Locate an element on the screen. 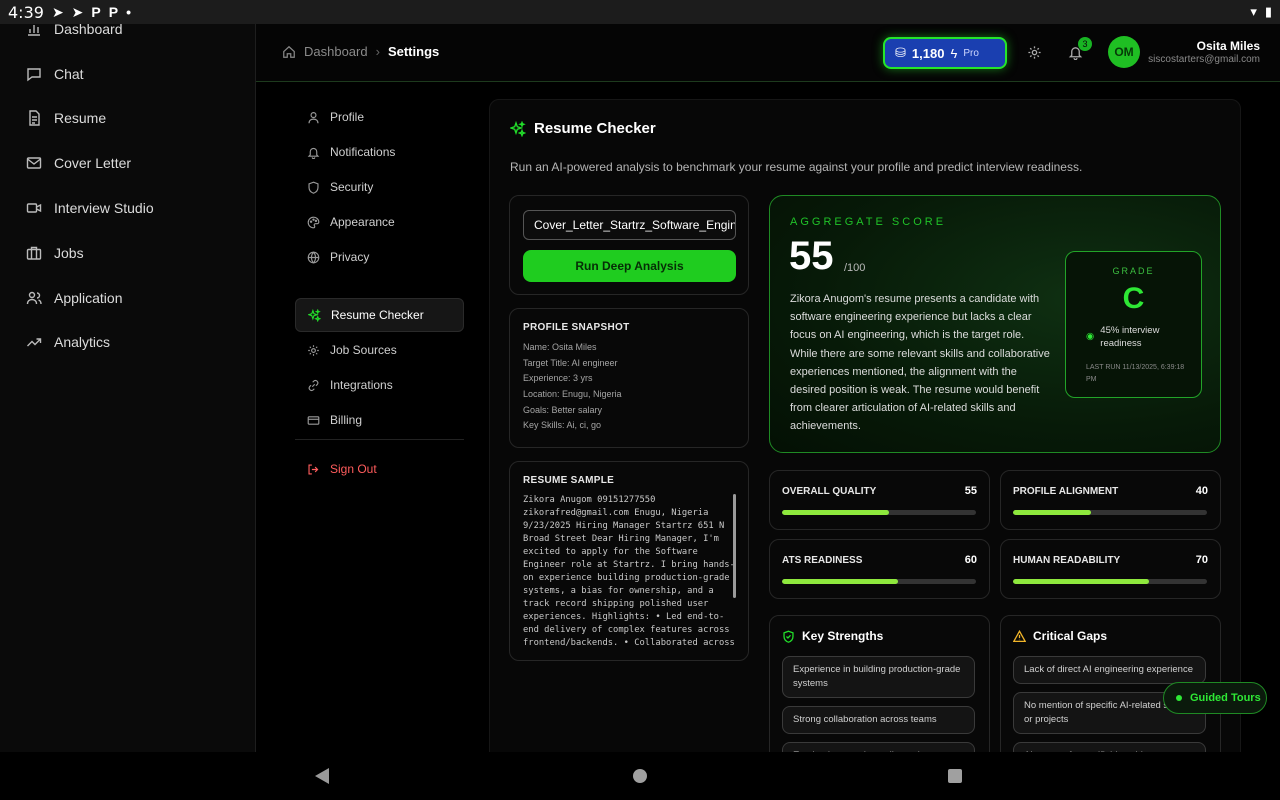  system-nav-bar is located at coordinates (640, 776).